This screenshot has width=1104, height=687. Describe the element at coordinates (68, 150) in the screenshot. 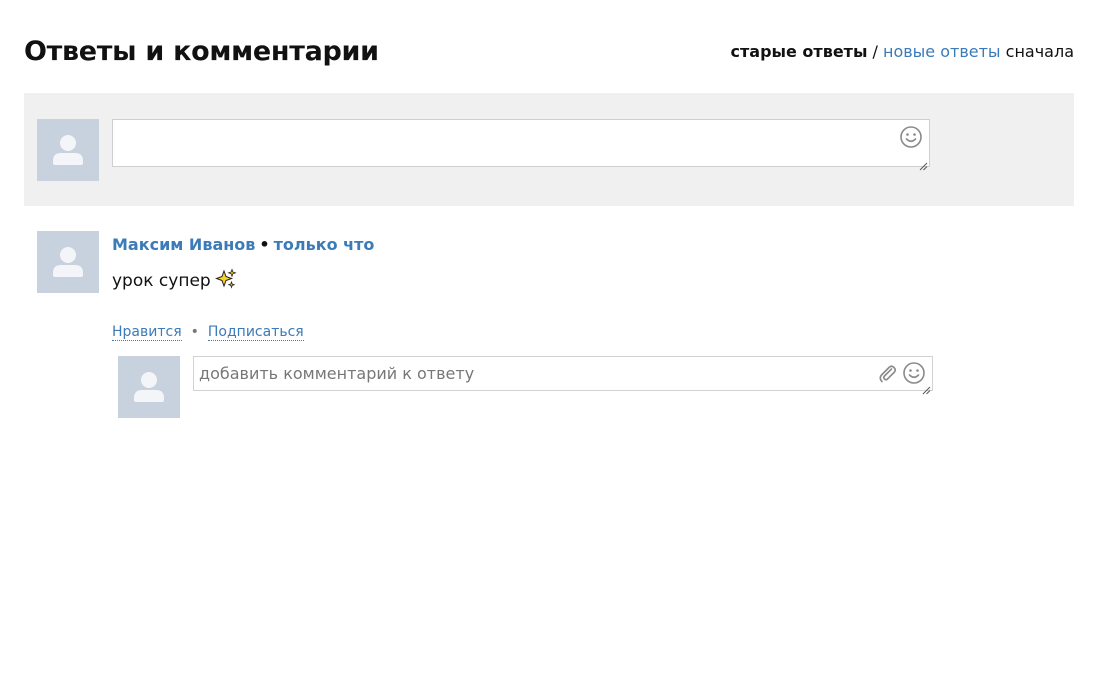

I see `user-avatar-icon` at that location.